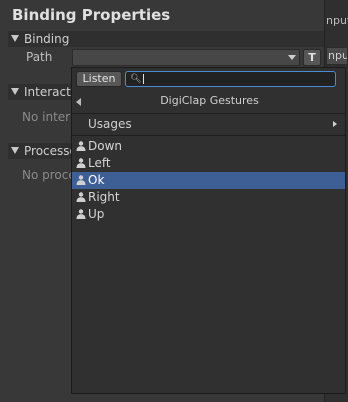 Image resolution: width=348 pixels, height=402 pixels. What do you see at coordinates (208, 197) in the screenshot?
I see `list-item: Right` at bounding box center [208, 197].